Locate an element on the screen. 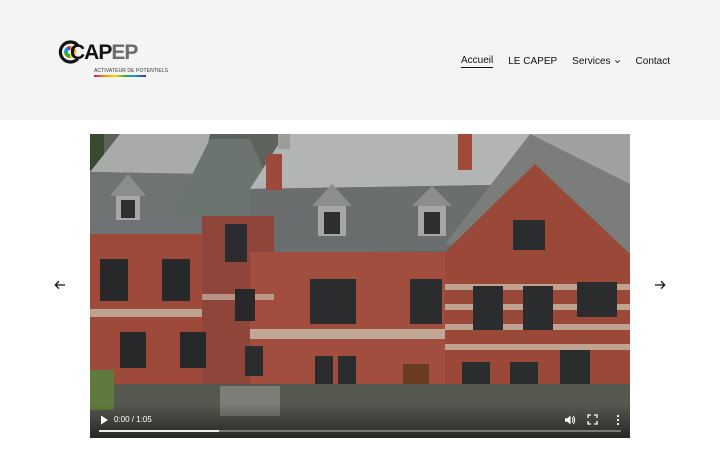 The image size is (720, 450). nav-label-accueil: Accueil is located at coordinates (477, 61).